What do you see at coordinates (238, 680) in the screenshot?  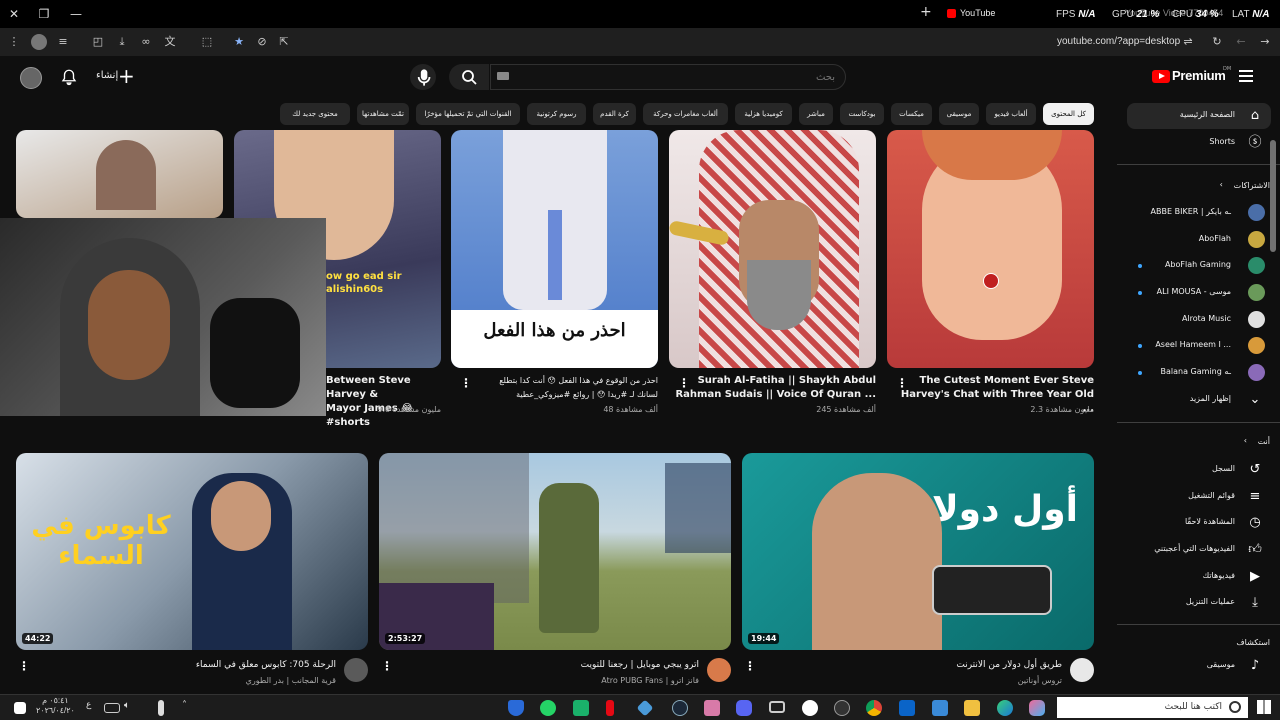 I see `video-channel: قرية المجانب | بدر الطوري` at bounding box center [238, 680].